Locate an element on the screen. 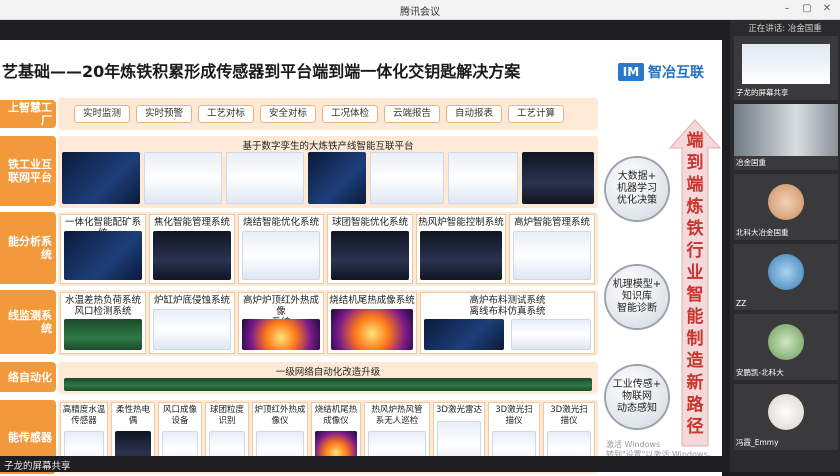  pill-cloud-report: 云端报告 is located at coordinates (412, 114).